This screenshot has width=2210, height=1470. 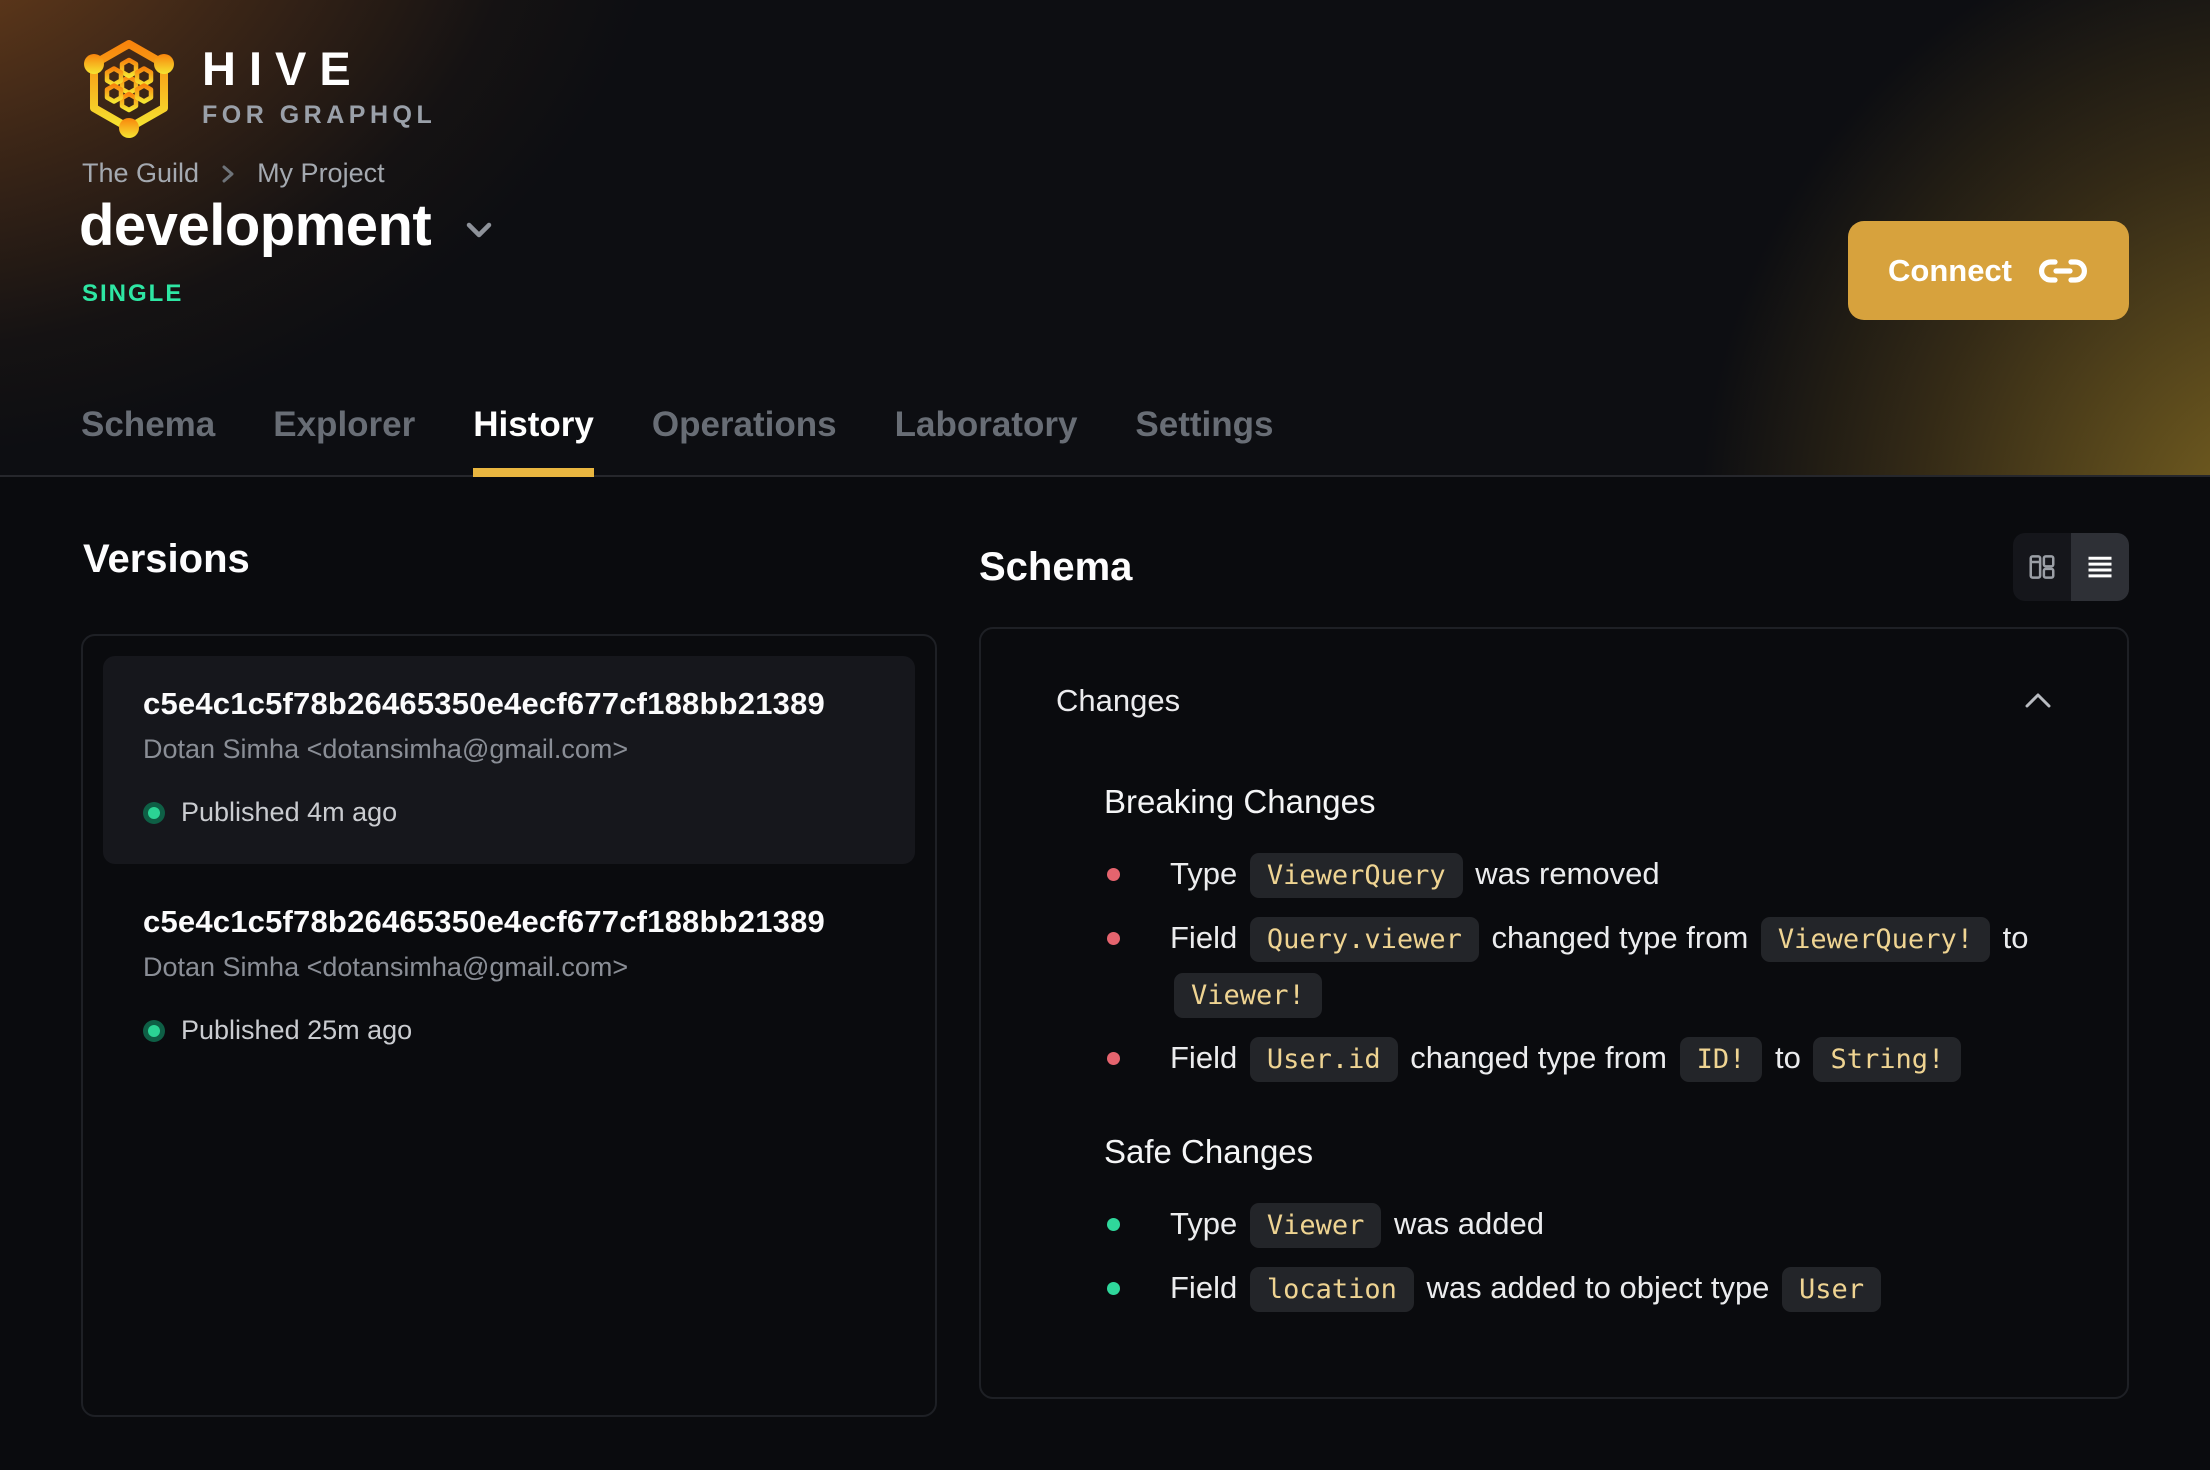 What do you see at coordinates (1832, 1289) in the screenshot?
I see `code-chip: User` at bounding box center [1832, 1289].